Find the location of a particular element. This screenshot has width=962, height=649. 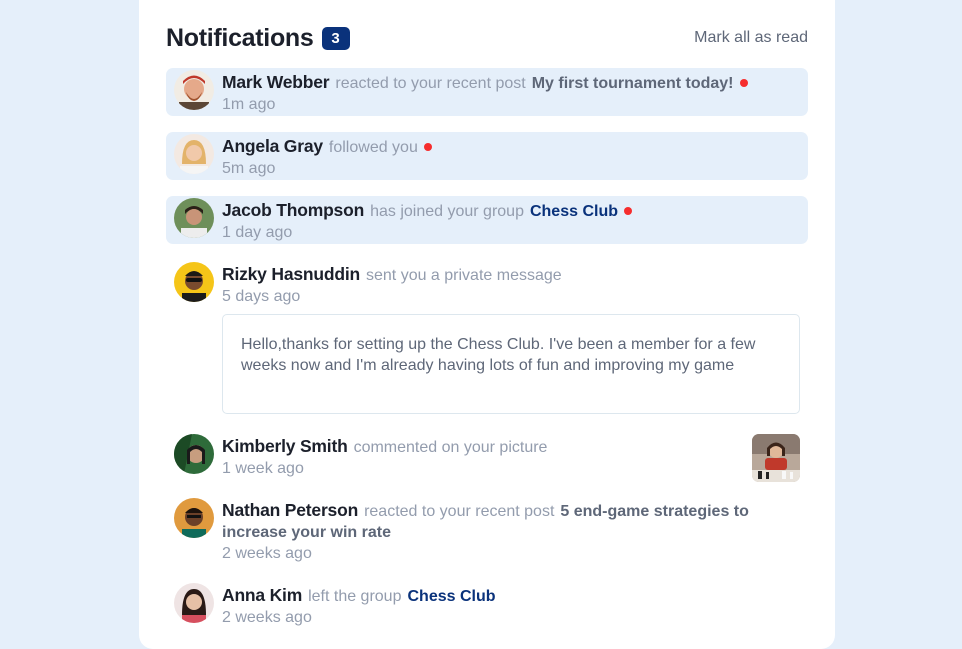

user-name-link: Nathan Peterson is located at coordinates (290, 510).